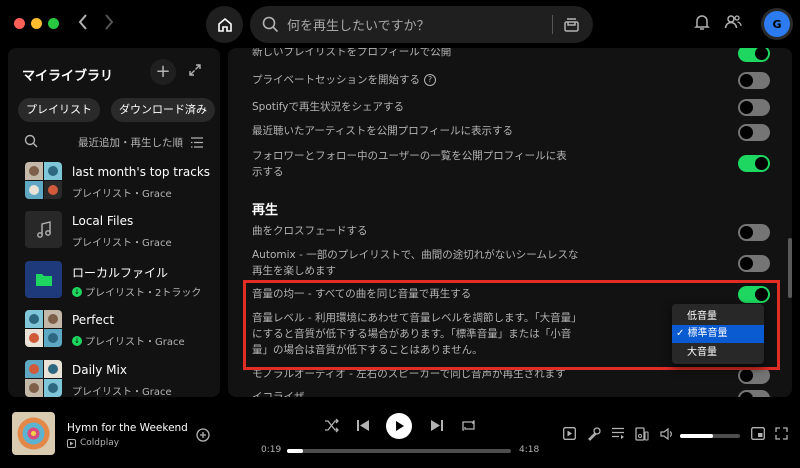 The height and width of the screenshot is (468, 800). I want to click on expand-icon, so click(195, 70).